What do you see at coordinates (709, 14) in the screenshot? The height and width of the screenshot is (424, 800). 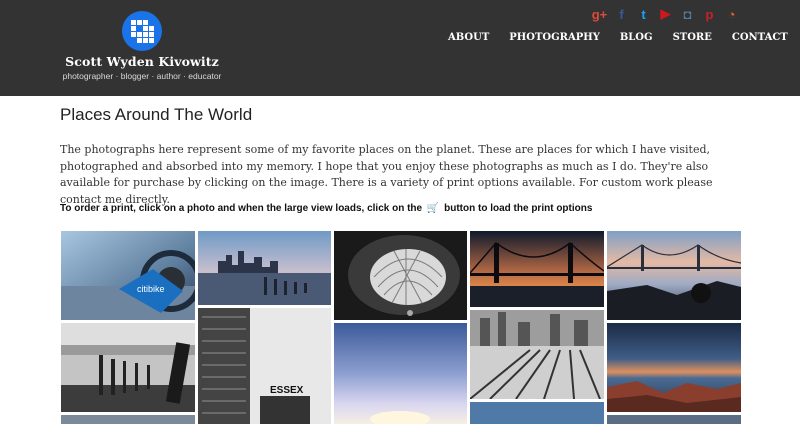 I see `pinterest-icon: p` at bounding box center [709, 14].